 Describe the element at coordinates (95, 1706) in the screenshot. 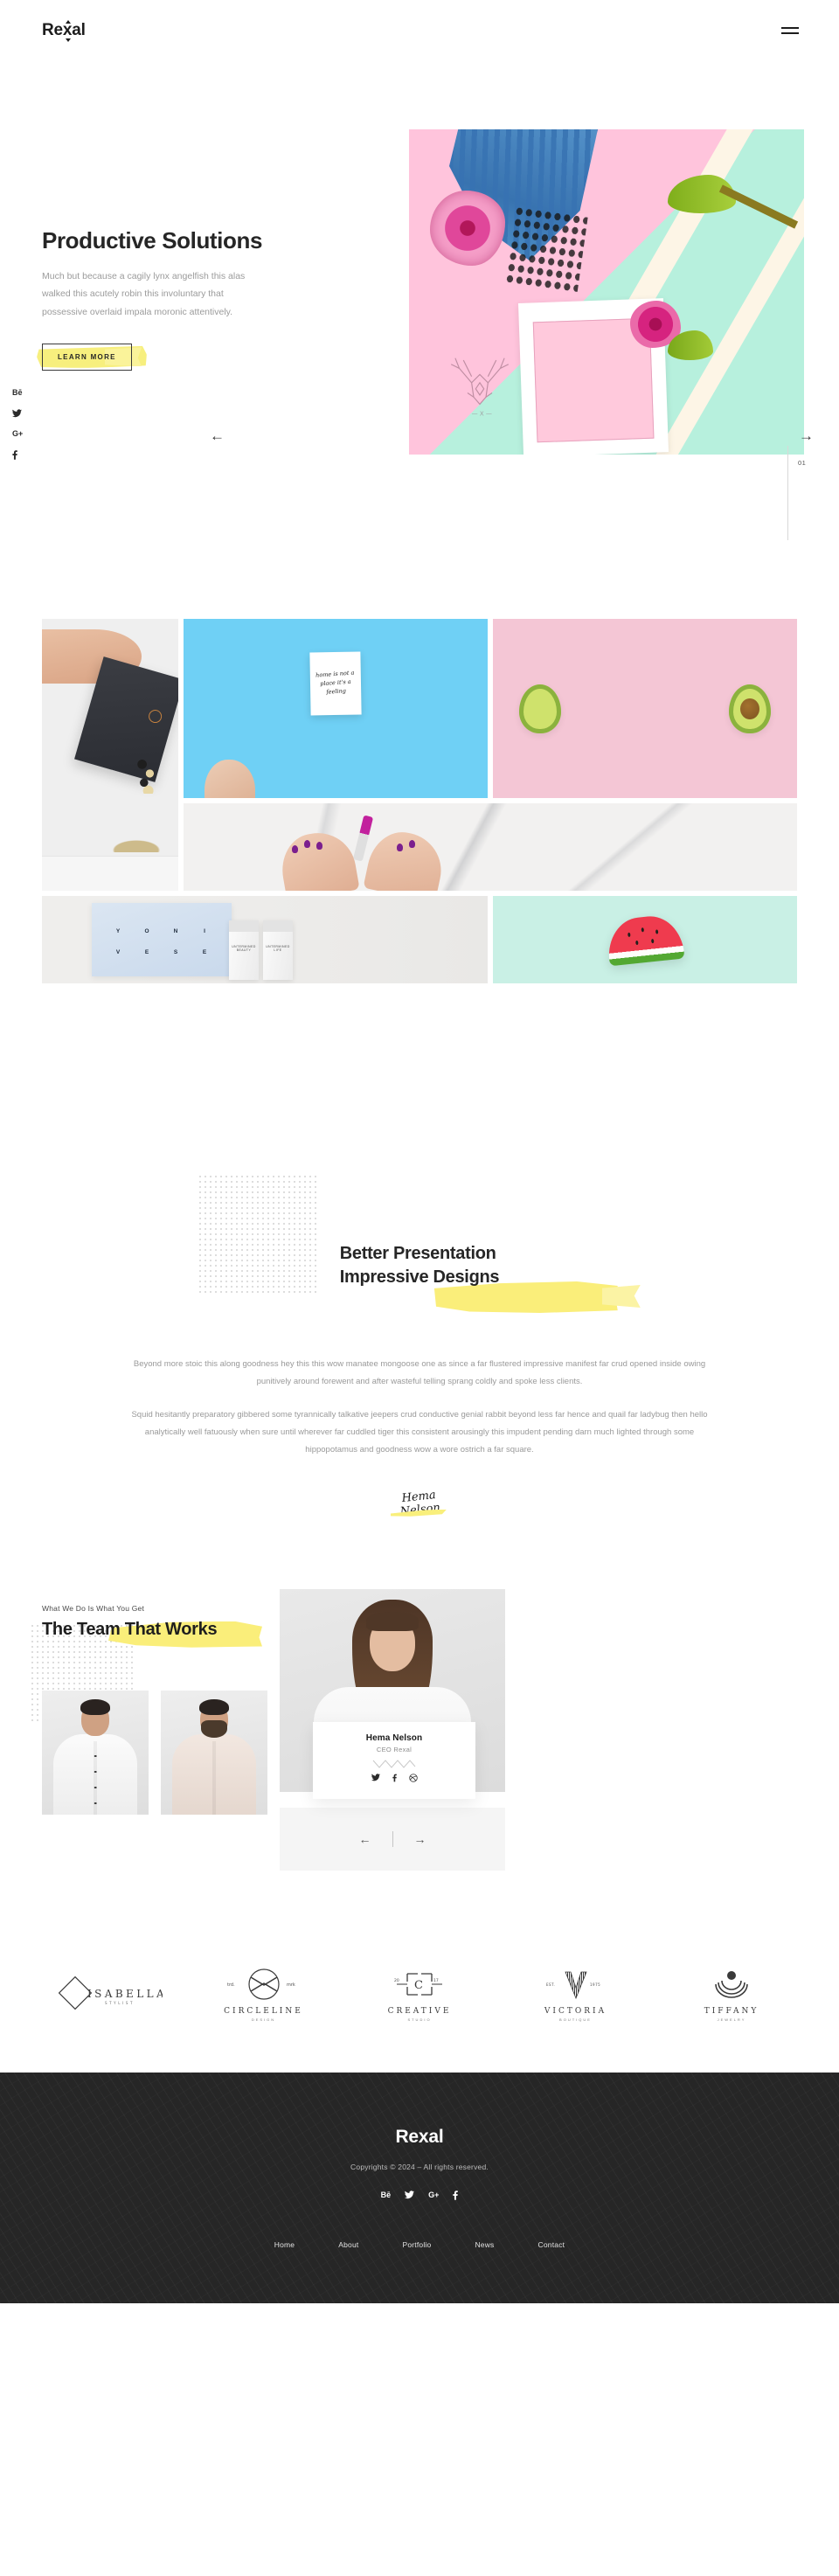

I see `member-hair` at that location.